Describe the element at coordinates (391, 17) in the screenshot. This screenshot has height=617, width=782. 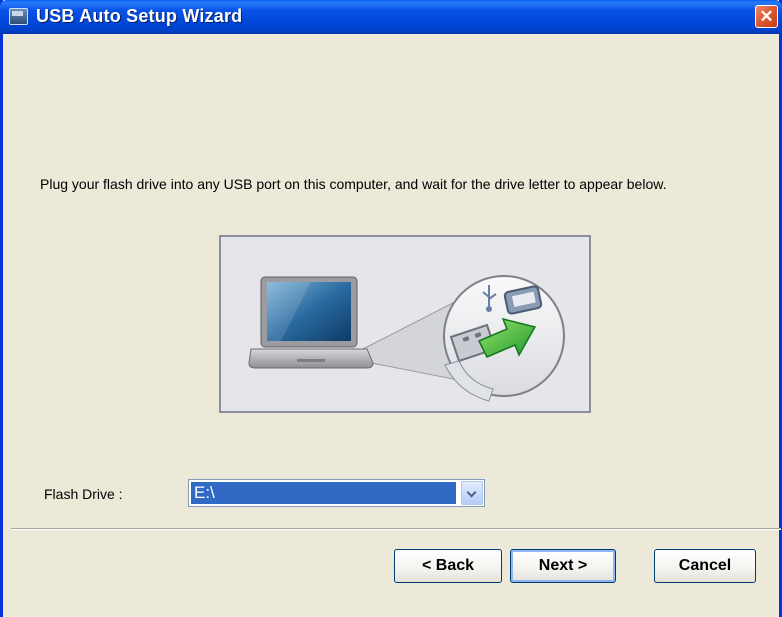
I see `title-bar: USB Auto Setup Wizard ✕` at that location.